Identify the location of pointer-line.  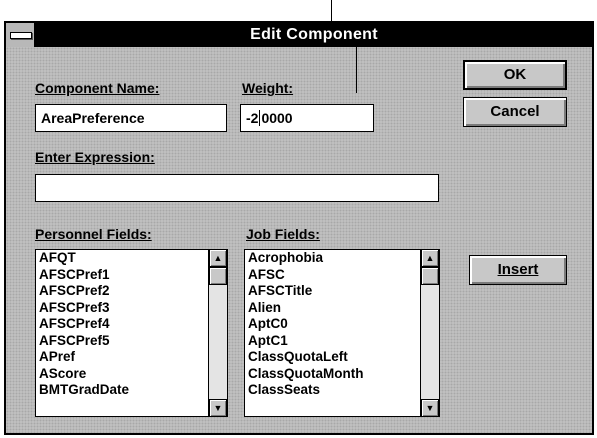
(331, 10).